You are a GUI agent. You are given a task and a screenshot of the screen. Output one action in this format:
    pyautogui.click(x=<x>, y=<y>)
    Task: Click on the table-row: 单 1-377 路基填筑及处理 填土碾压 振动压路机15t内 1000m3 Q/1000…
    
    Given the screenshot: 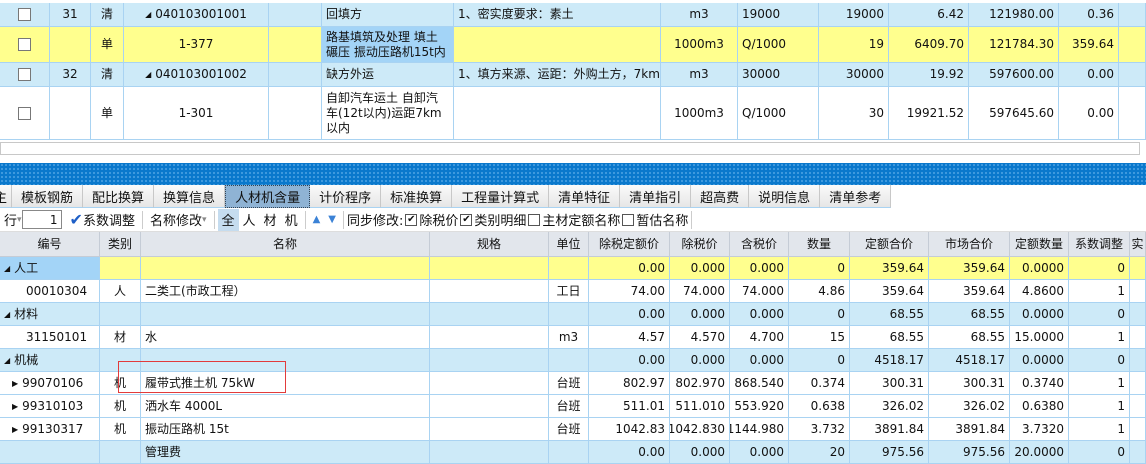 What is the action you would take?
    pyautogui.click(x=573, y=45)
    